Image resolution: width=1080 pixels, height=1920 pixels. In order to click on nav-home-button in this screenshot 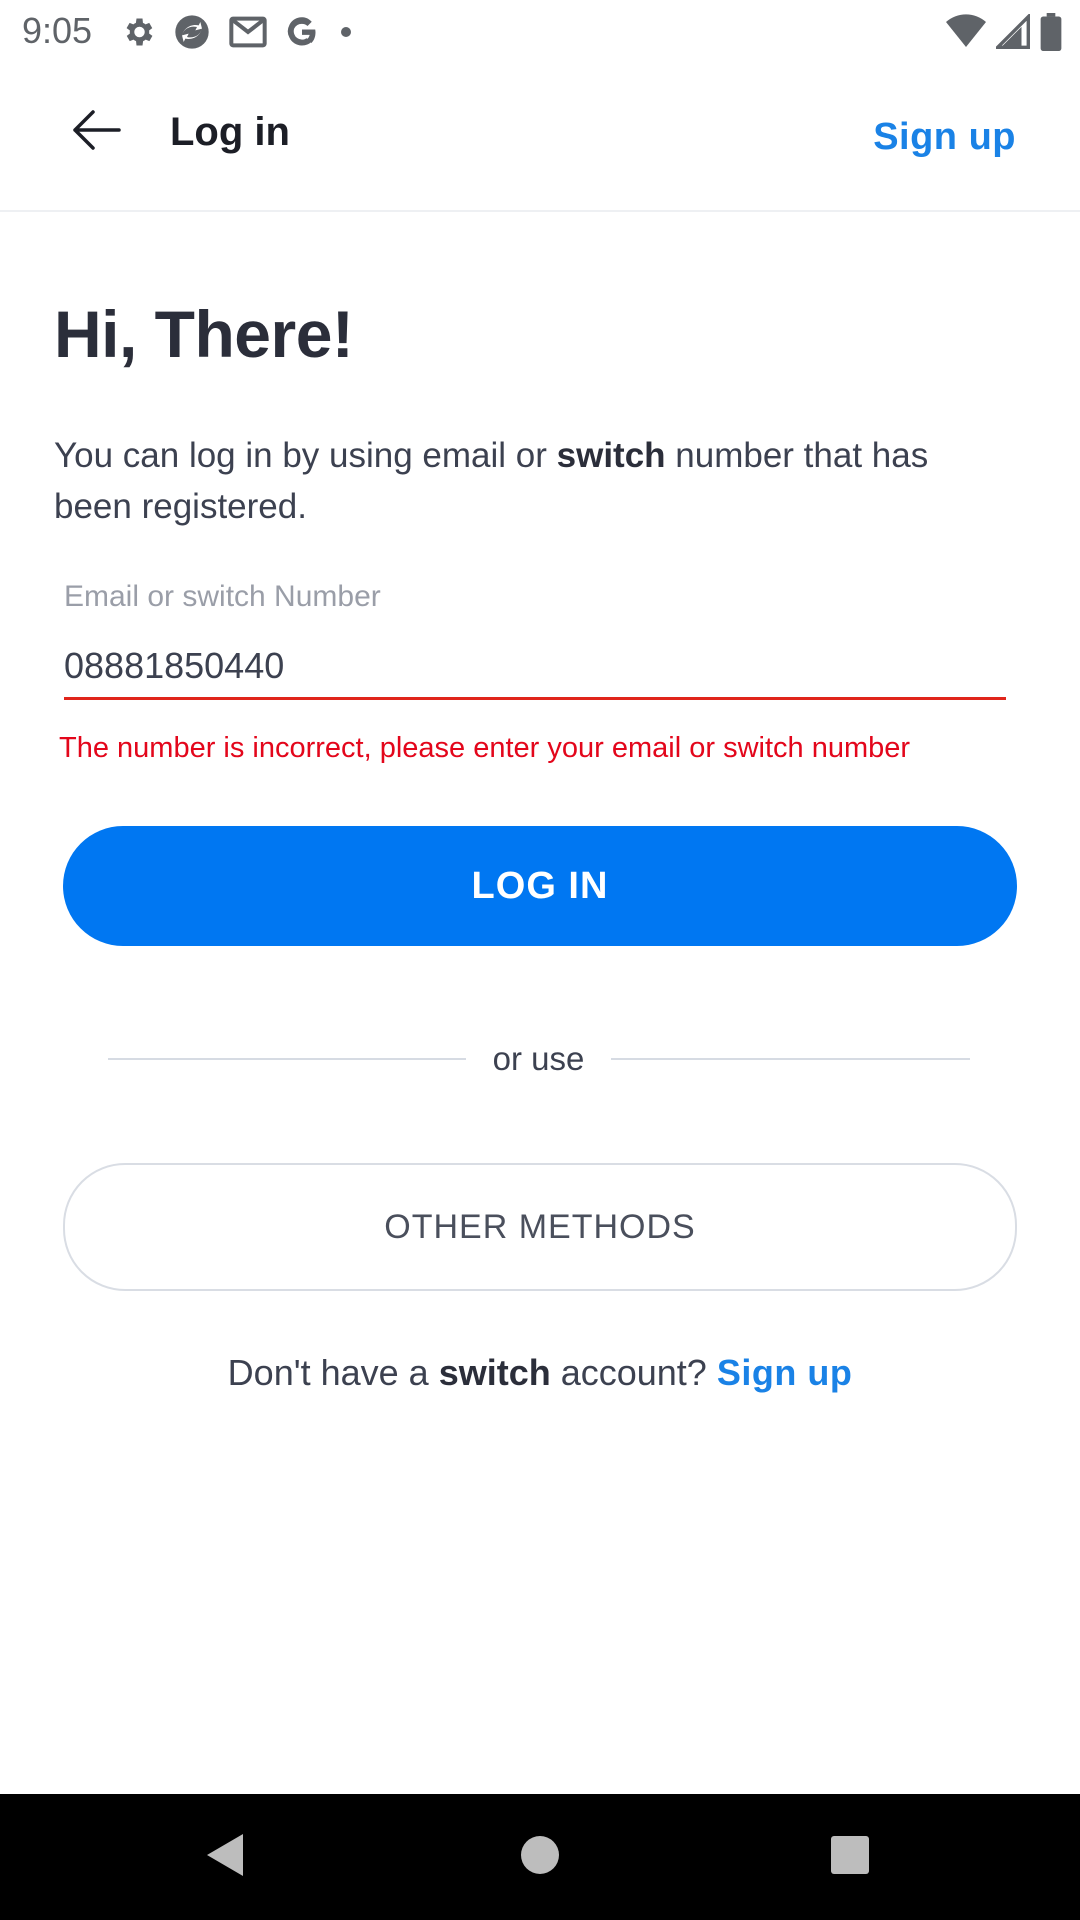, I will do `click(540, 1857)`.